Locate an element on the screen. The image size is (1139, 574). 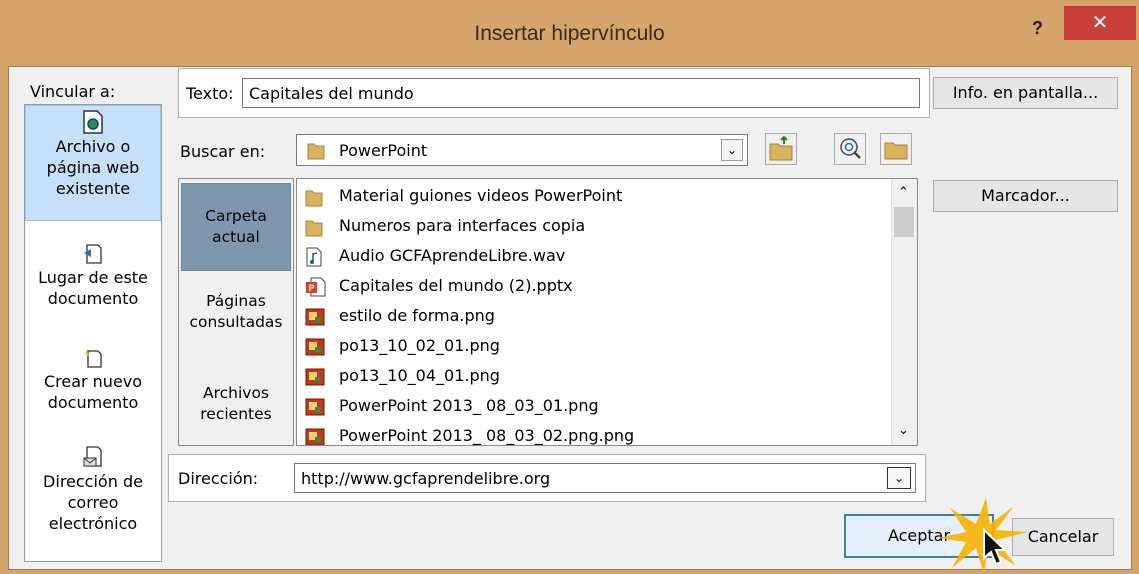
browse-web-icon is located at coordinates (850, 148).